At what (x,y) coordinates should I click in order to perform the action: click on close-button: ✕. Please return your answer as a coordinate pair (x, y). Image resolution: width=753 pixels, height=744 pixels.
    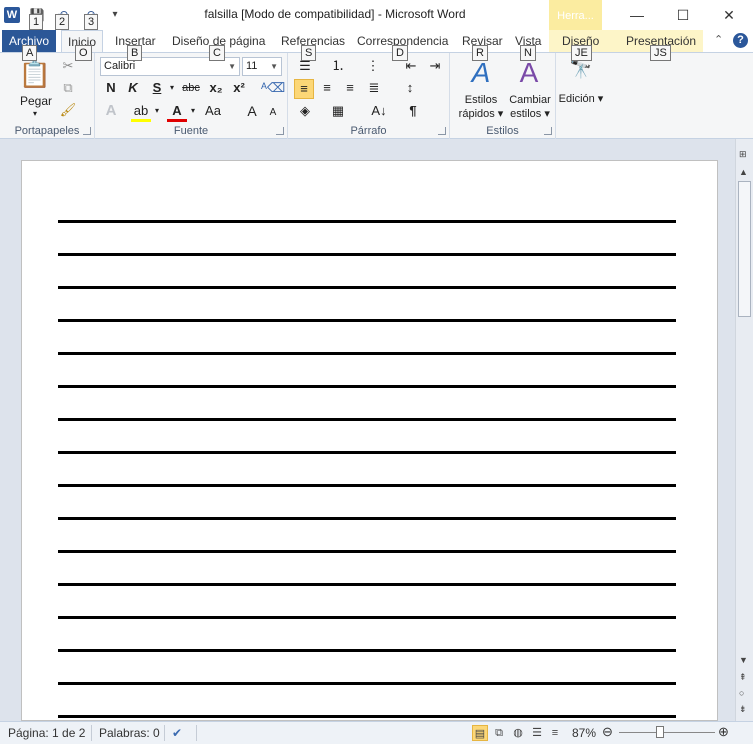
    Looking at the image, I should click on (729, 15).